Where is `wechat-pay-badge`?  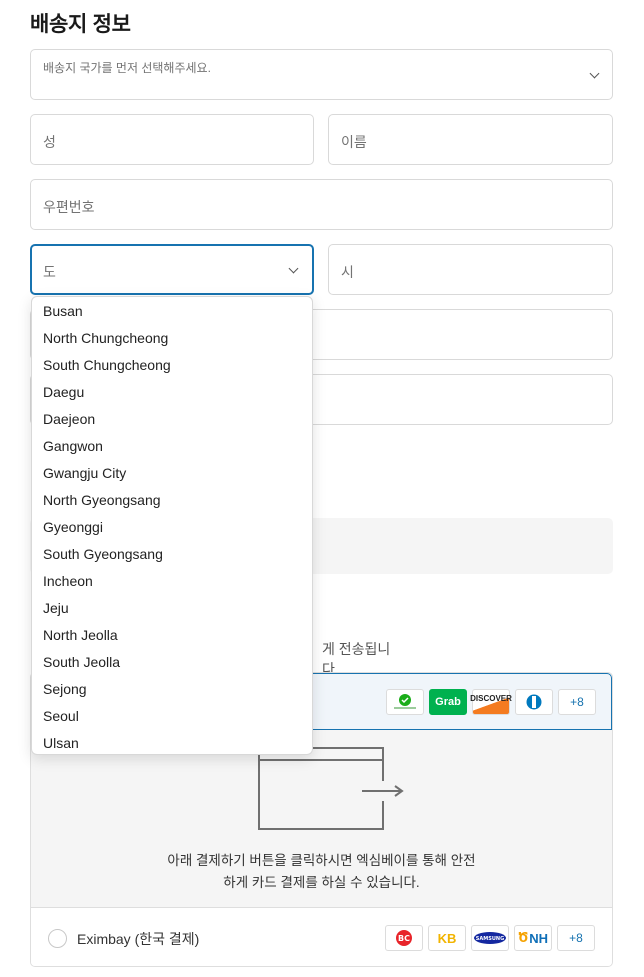
wechat-pay-badge is located at coordinates (405, 702).